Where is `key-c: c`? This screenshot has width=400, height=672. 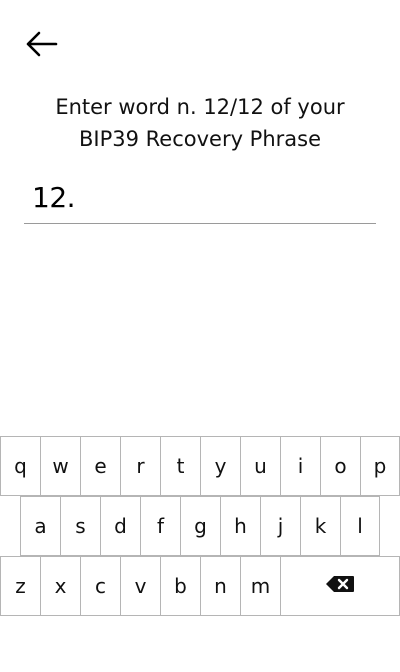
key-c: c is located at coordinates (100, 586).